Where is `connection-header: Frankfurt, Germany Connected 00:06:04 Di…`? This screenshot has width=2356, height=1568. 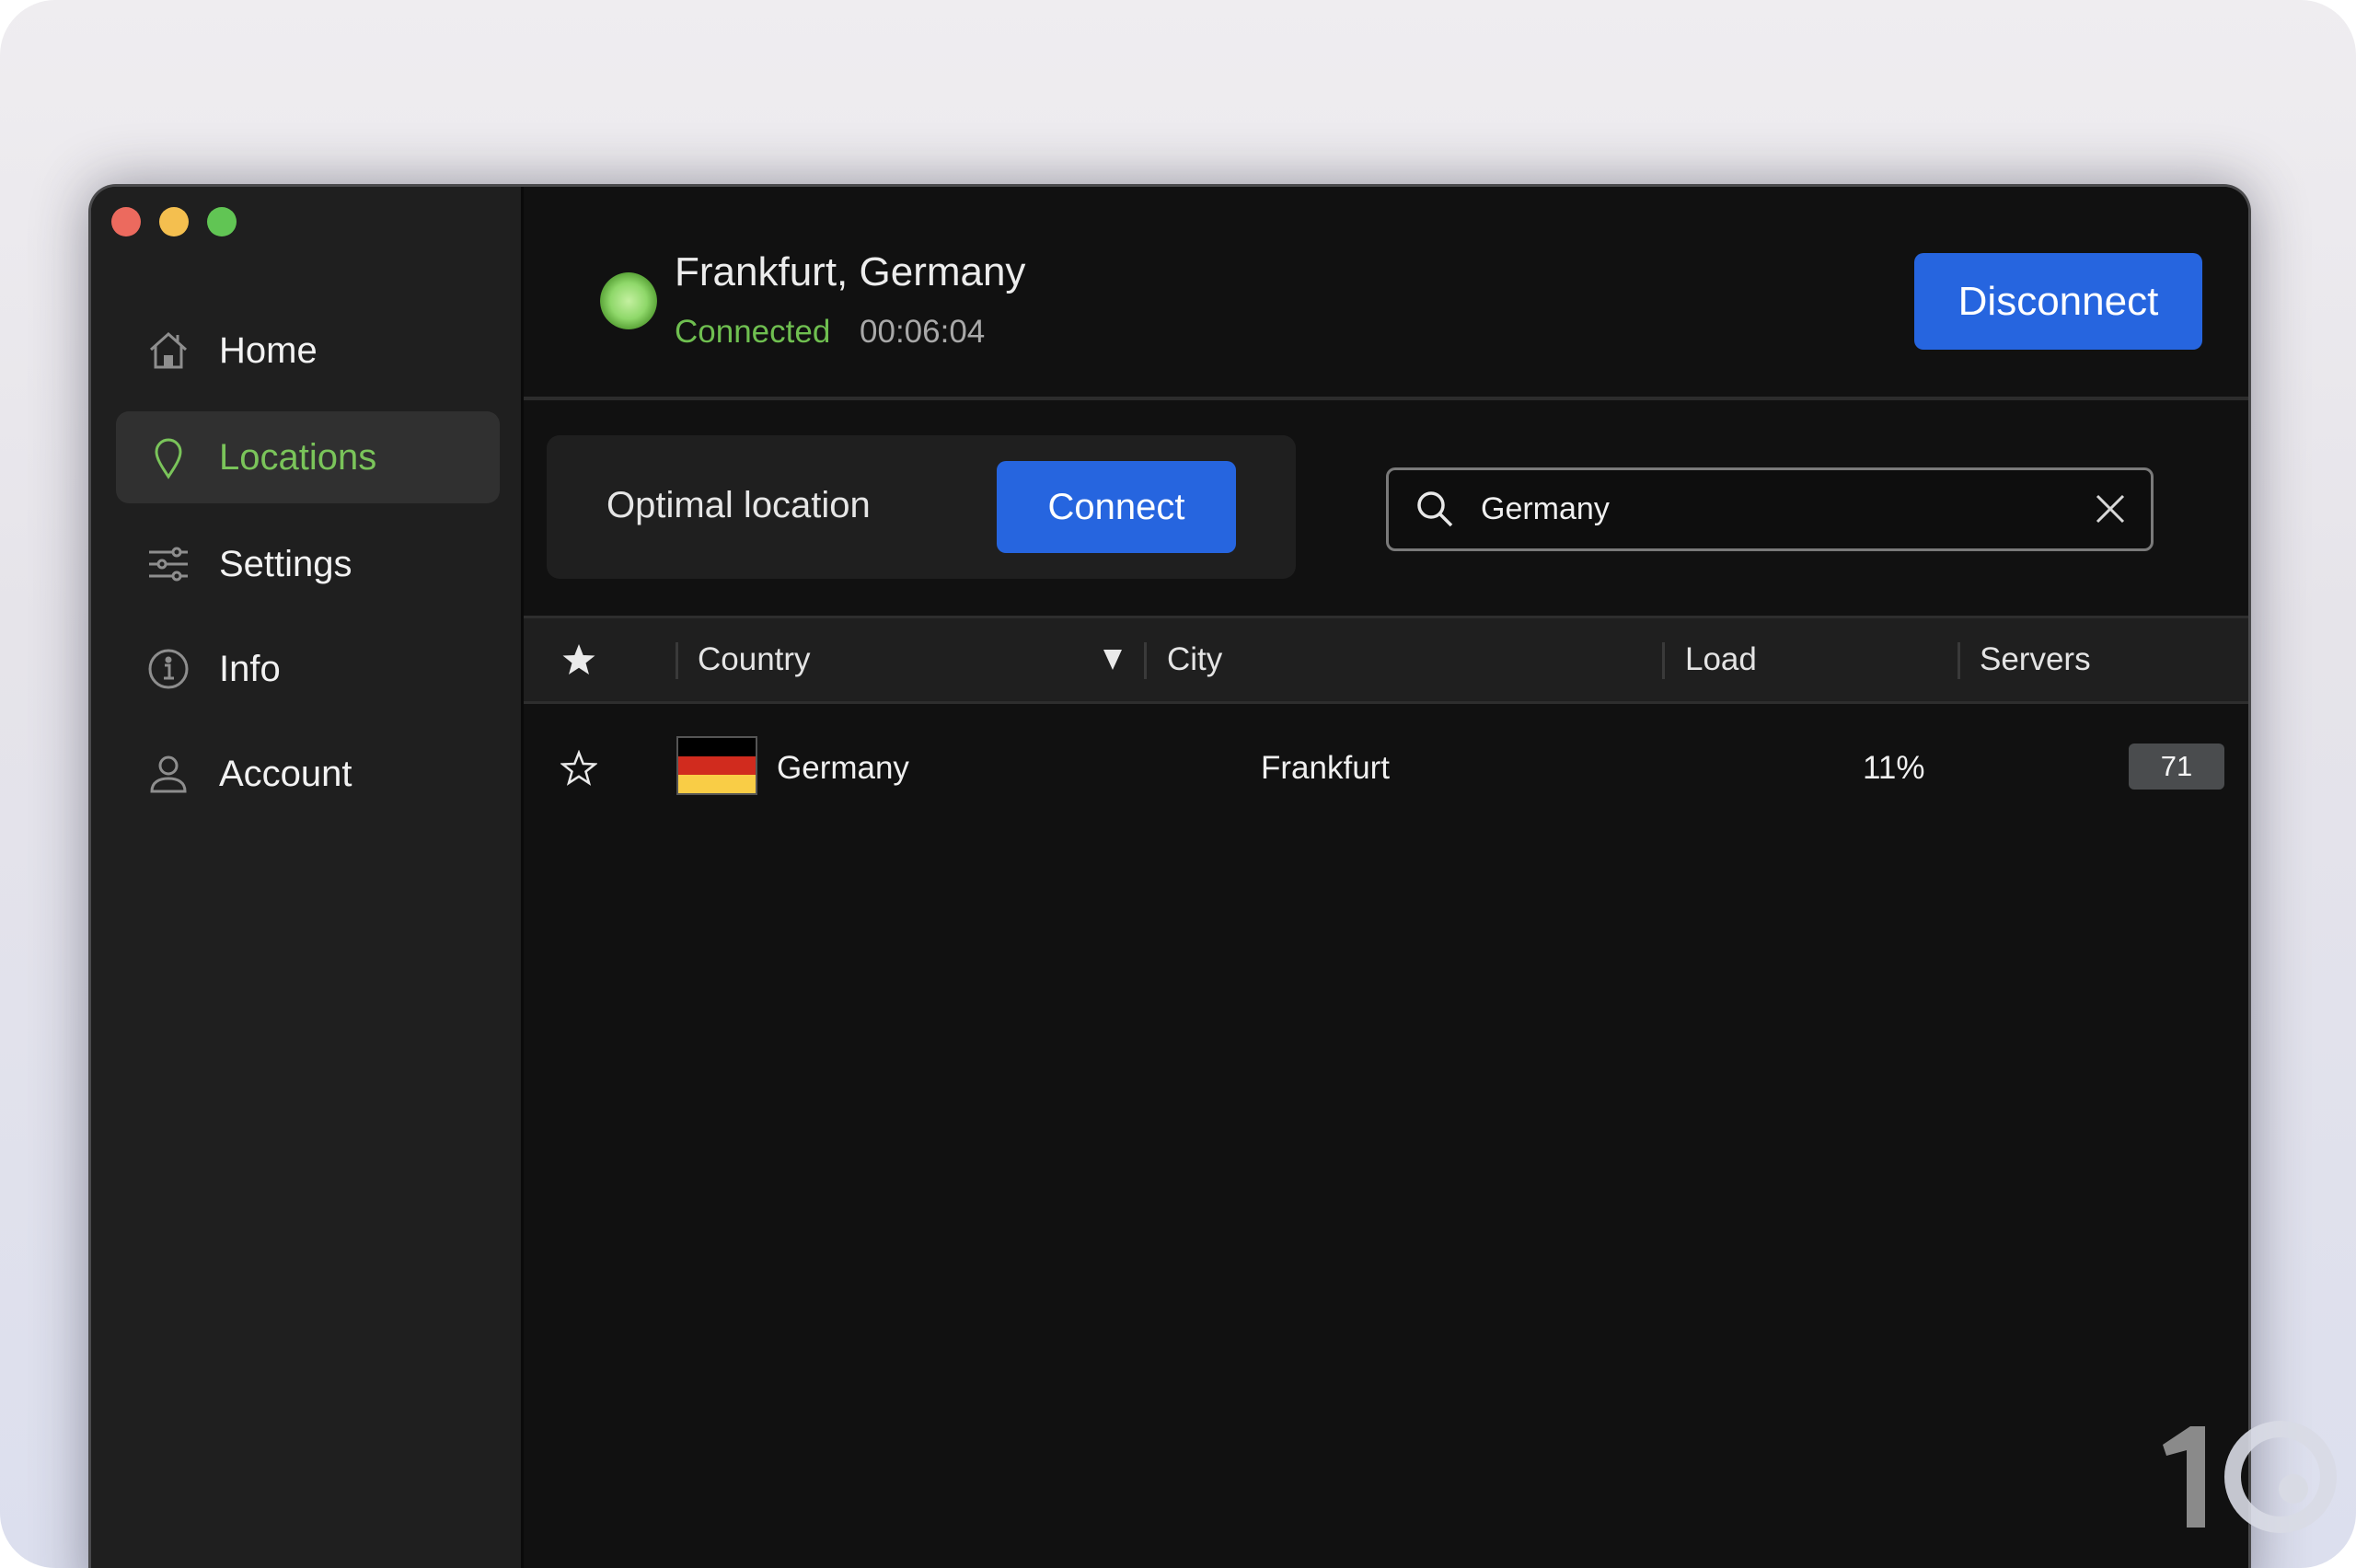 connection-header: Frankfurt, Germany Connected 00:06:04 Di… is located at coordinates (1386, 293).